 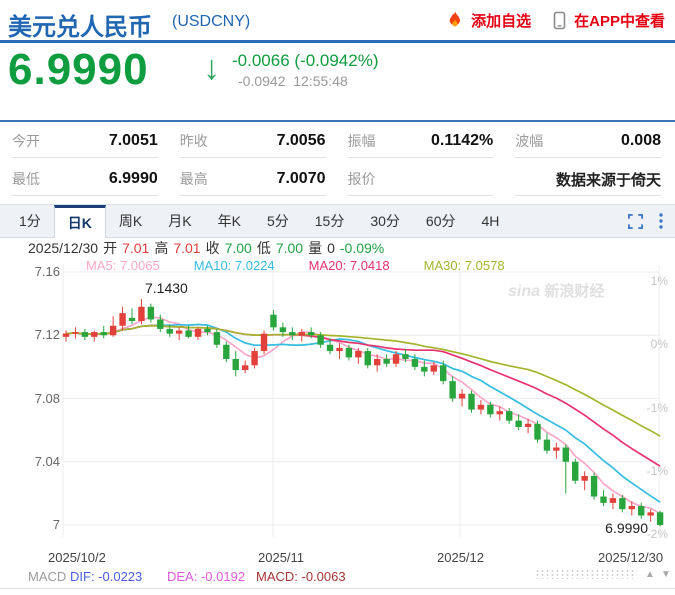 What do you see at coordinates (77, 557) in the screenshot?
I see `x-tick-oct: 2025/10/2` at bounding box center [77, 557].